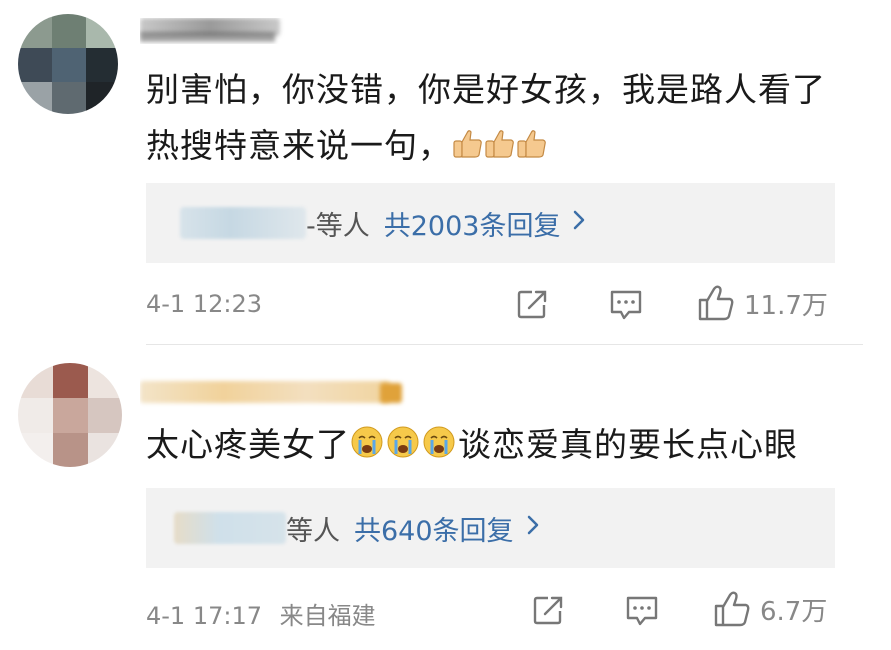  I want to click on comment-text-before: 太心疼美女了, so click(248, 444).